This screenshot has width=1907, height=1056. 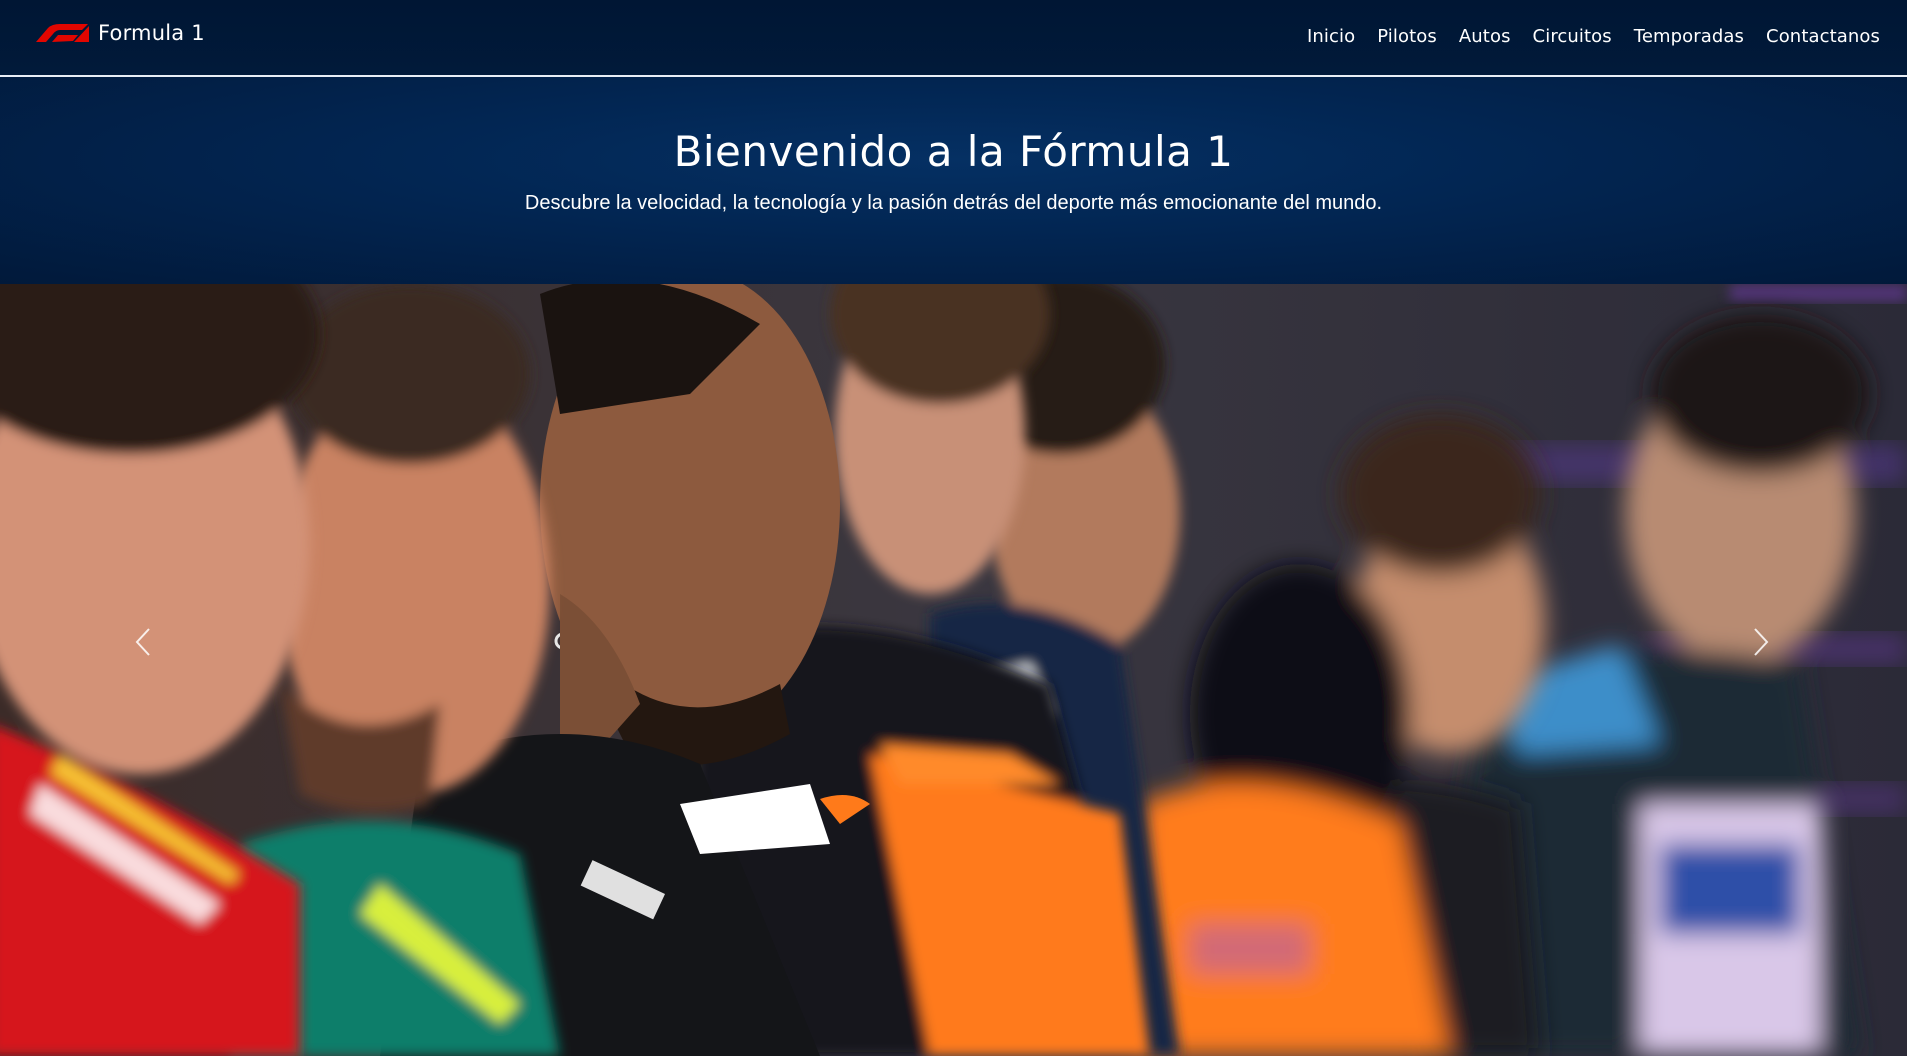 What do you see at coordinates (1485, 37) in the screenshot?
I see `nav-item-autos: Autos` at bounding box center [1485, 37].